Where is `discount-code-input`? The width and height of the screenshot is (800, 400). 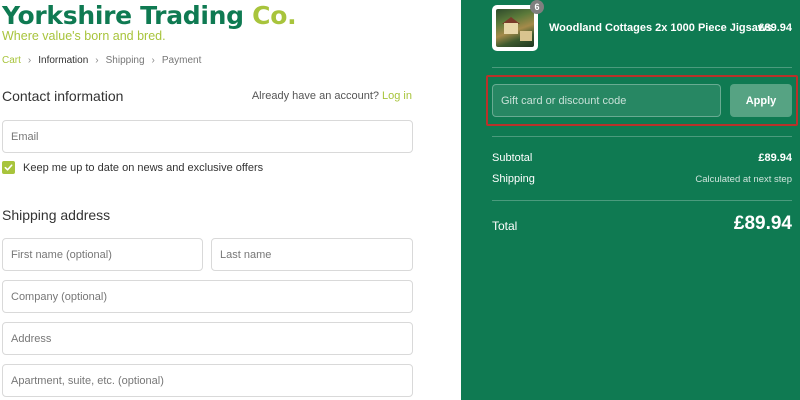 discount-code-input is located at coordinates (610, 100).